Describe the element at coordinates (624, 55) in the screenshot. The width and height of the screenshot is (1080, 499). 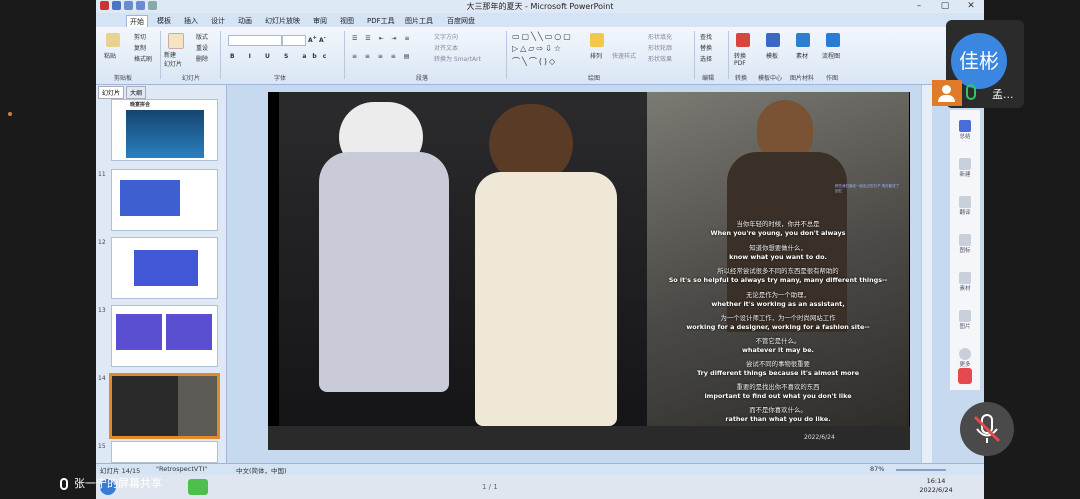
I see `quick-style-button: 快速样式` at that location.